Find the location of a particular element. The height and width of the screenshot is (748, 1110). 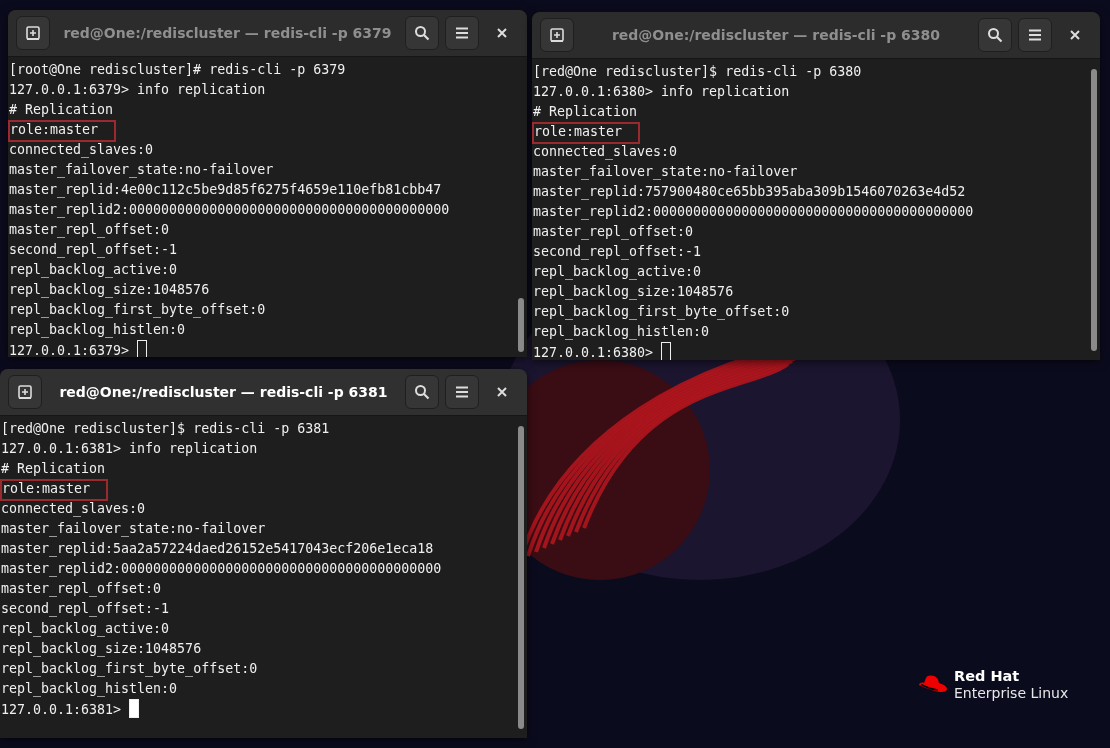

logo-brand: Red Hat is located at coordinates (987, 676).